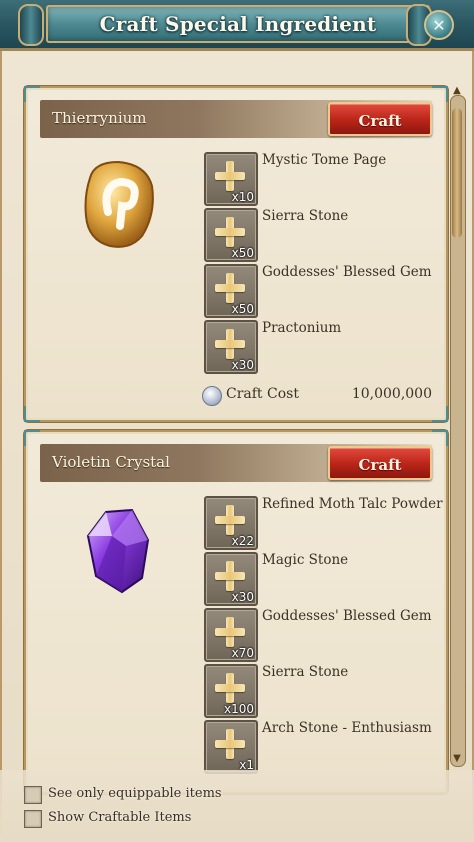 This screenshot has height=842, width=474. What do you see at coordinates (119, 817) in the screenshot?
I see `craftable-label: Show Craftable Items` at bounding box center [119, 817].